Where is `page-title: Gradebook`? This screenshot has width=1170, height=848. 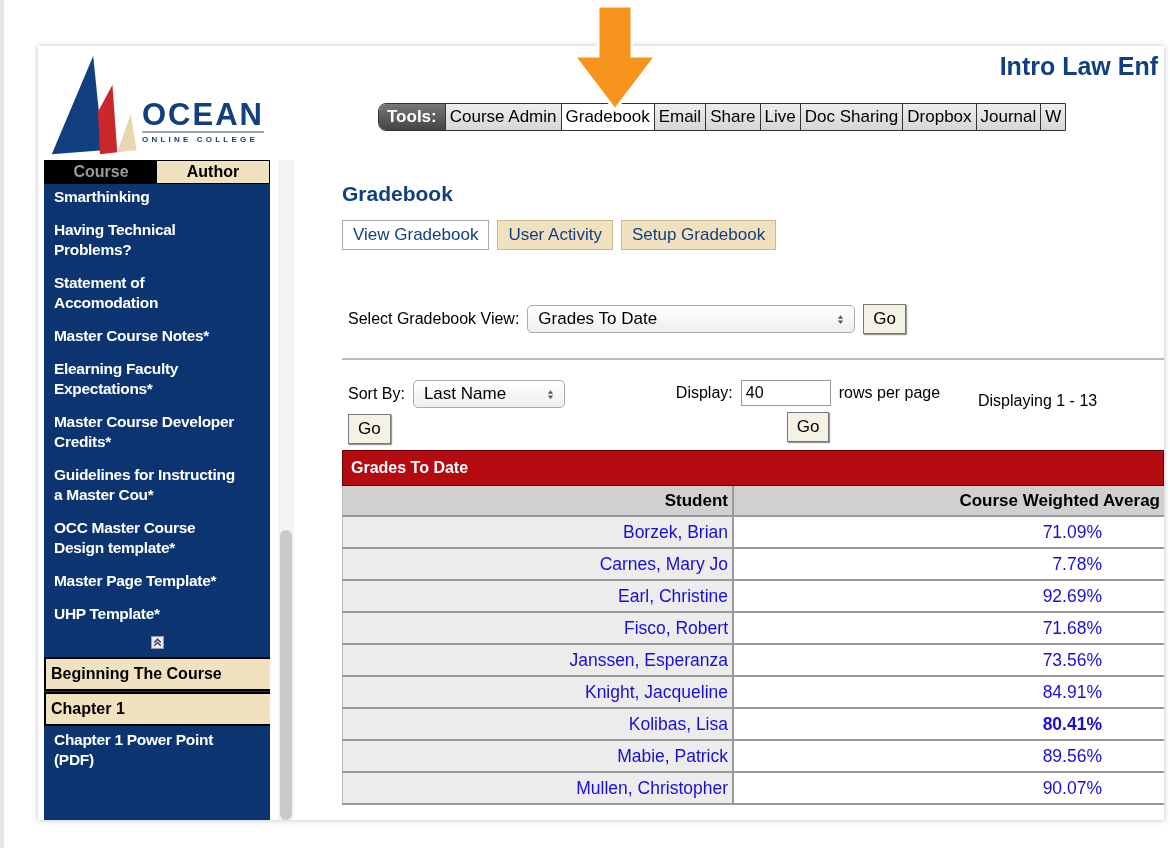 page-title: Gradebook is located at coordinates (398, 194).